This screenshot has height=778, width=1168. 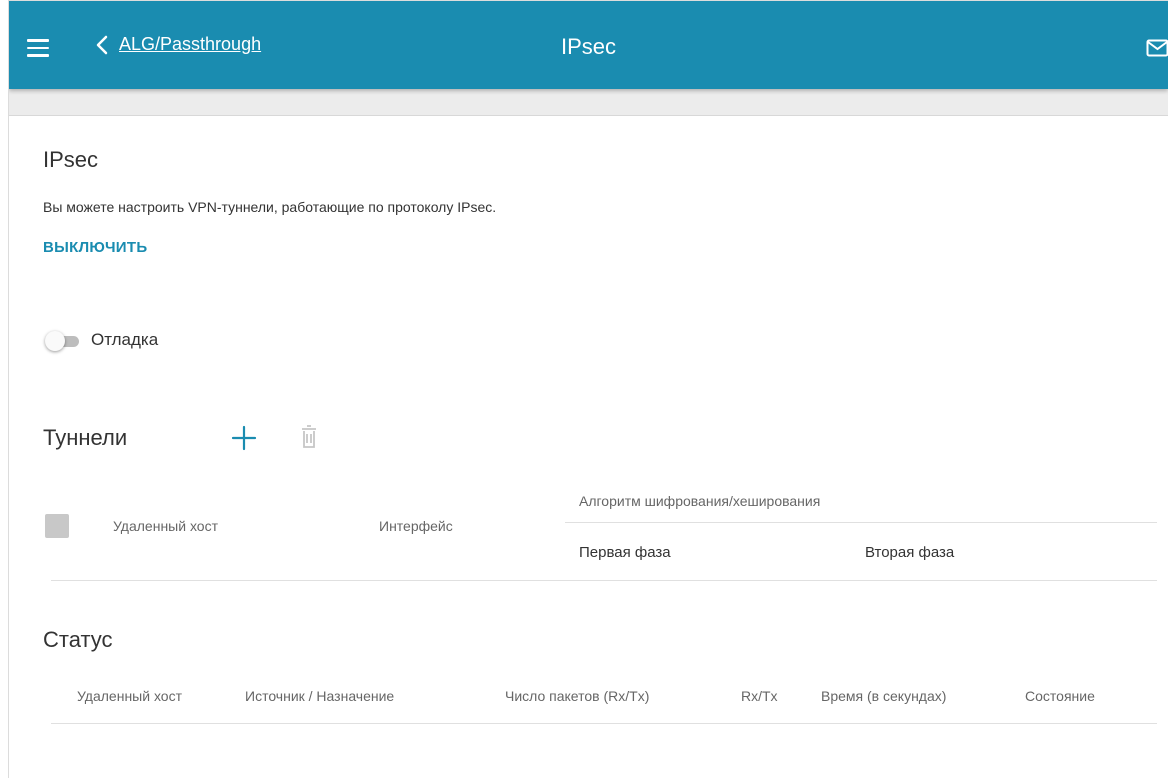 What do you see at coordinates (57, 526) in the screenshot?
I see `select-all-checkbox` at bounding box center [57, 526].